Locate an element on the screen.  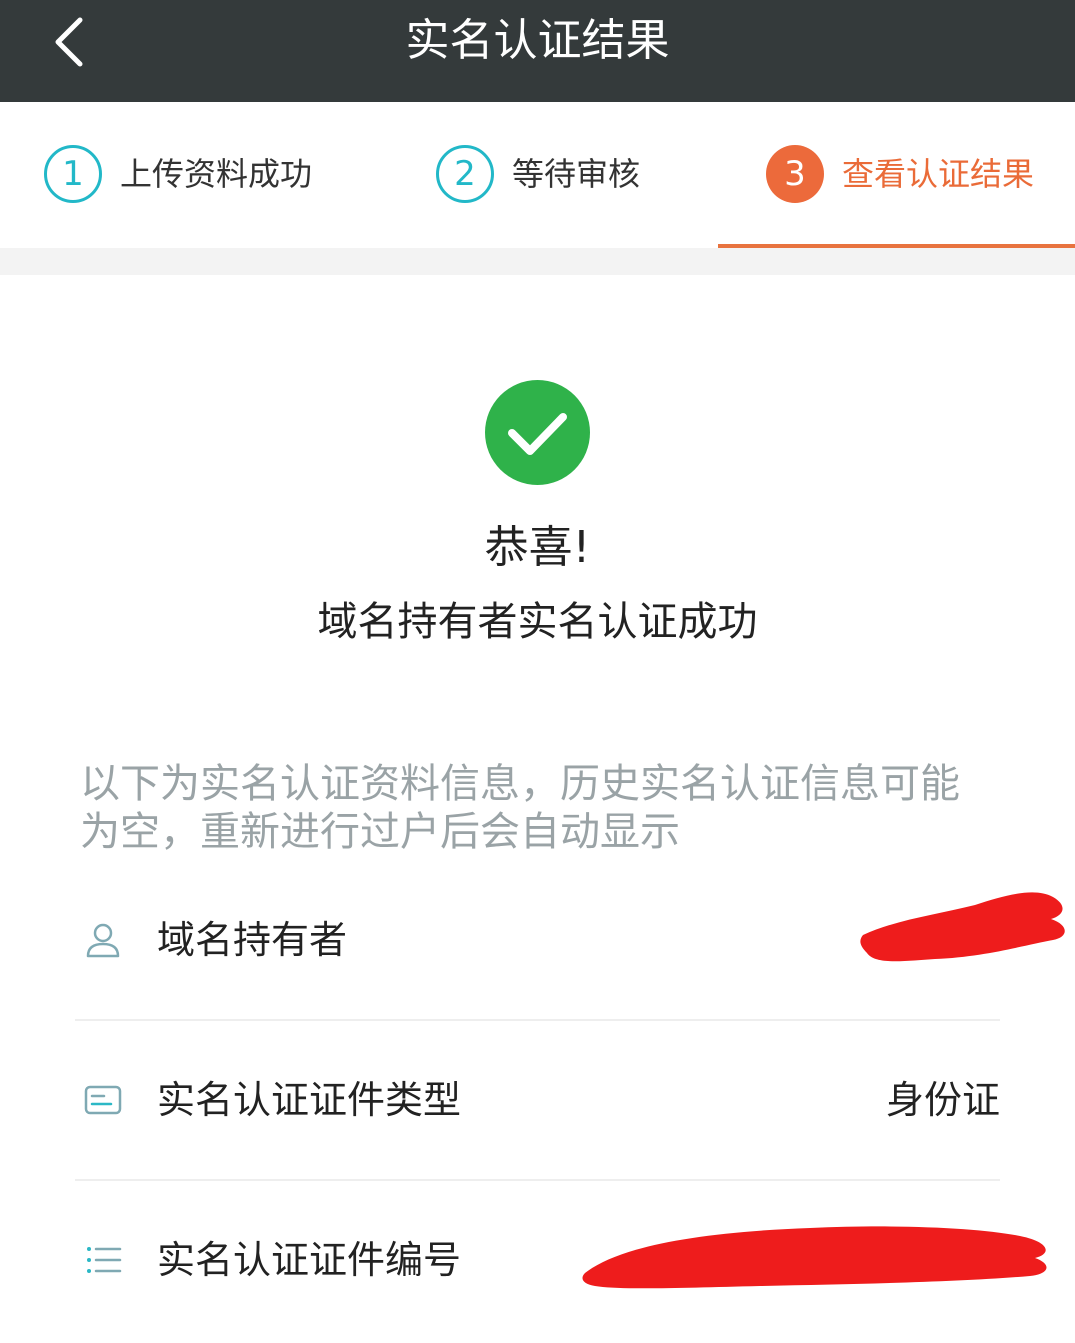
step-number-badge: 2 is located at coordinates (465, 174).